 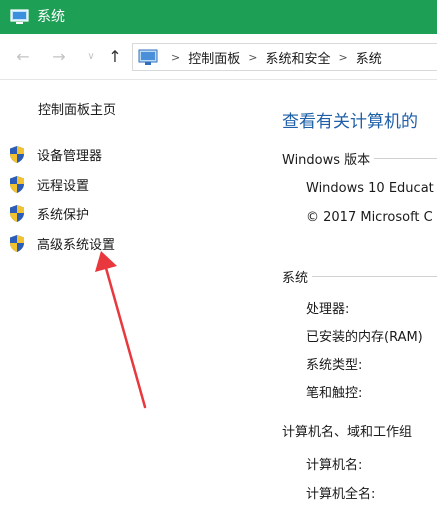 I want to click on sidebar-item-advanced-system-settings: 高级系统设置, so click(x=61, y=243).